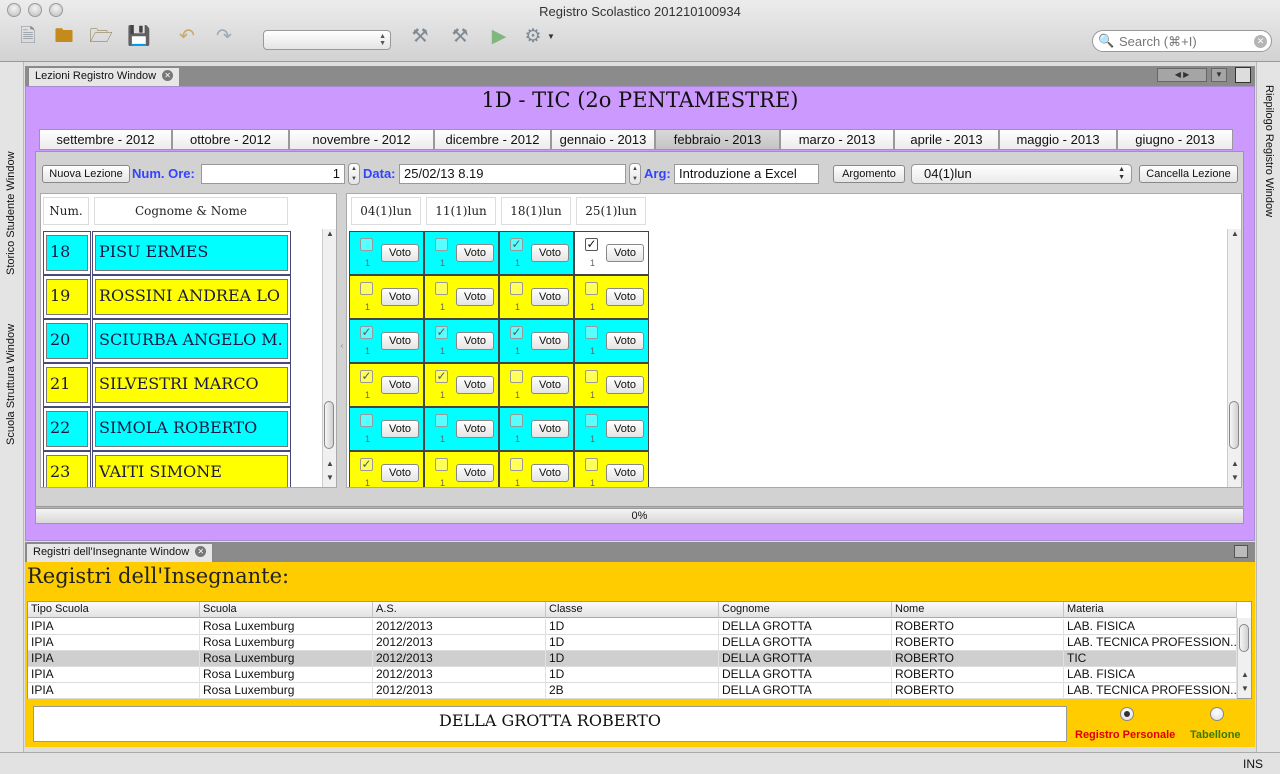  What do you see at coordinates (1217, 714) in the screenshot?
I see `radio-tabellone` at bounding box center [1217, 714].